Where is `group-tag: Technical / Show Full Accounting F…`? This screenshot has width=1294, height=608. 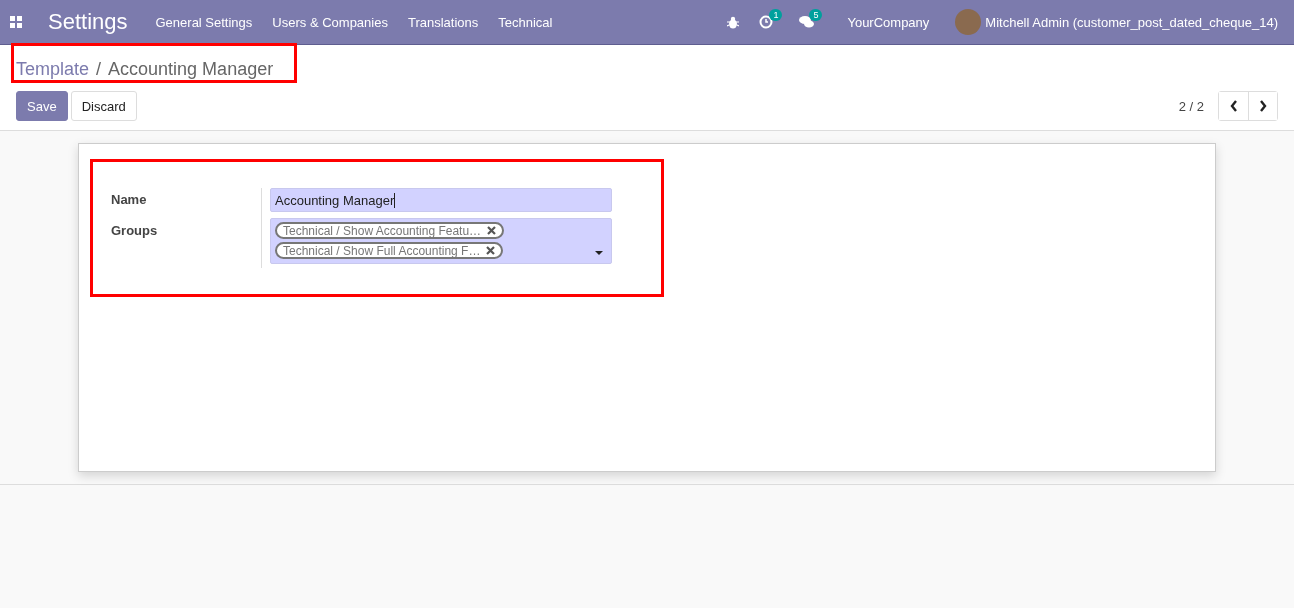
group-tag: Technical / Show Full Accounting F… is located at coordinates (389, 250).